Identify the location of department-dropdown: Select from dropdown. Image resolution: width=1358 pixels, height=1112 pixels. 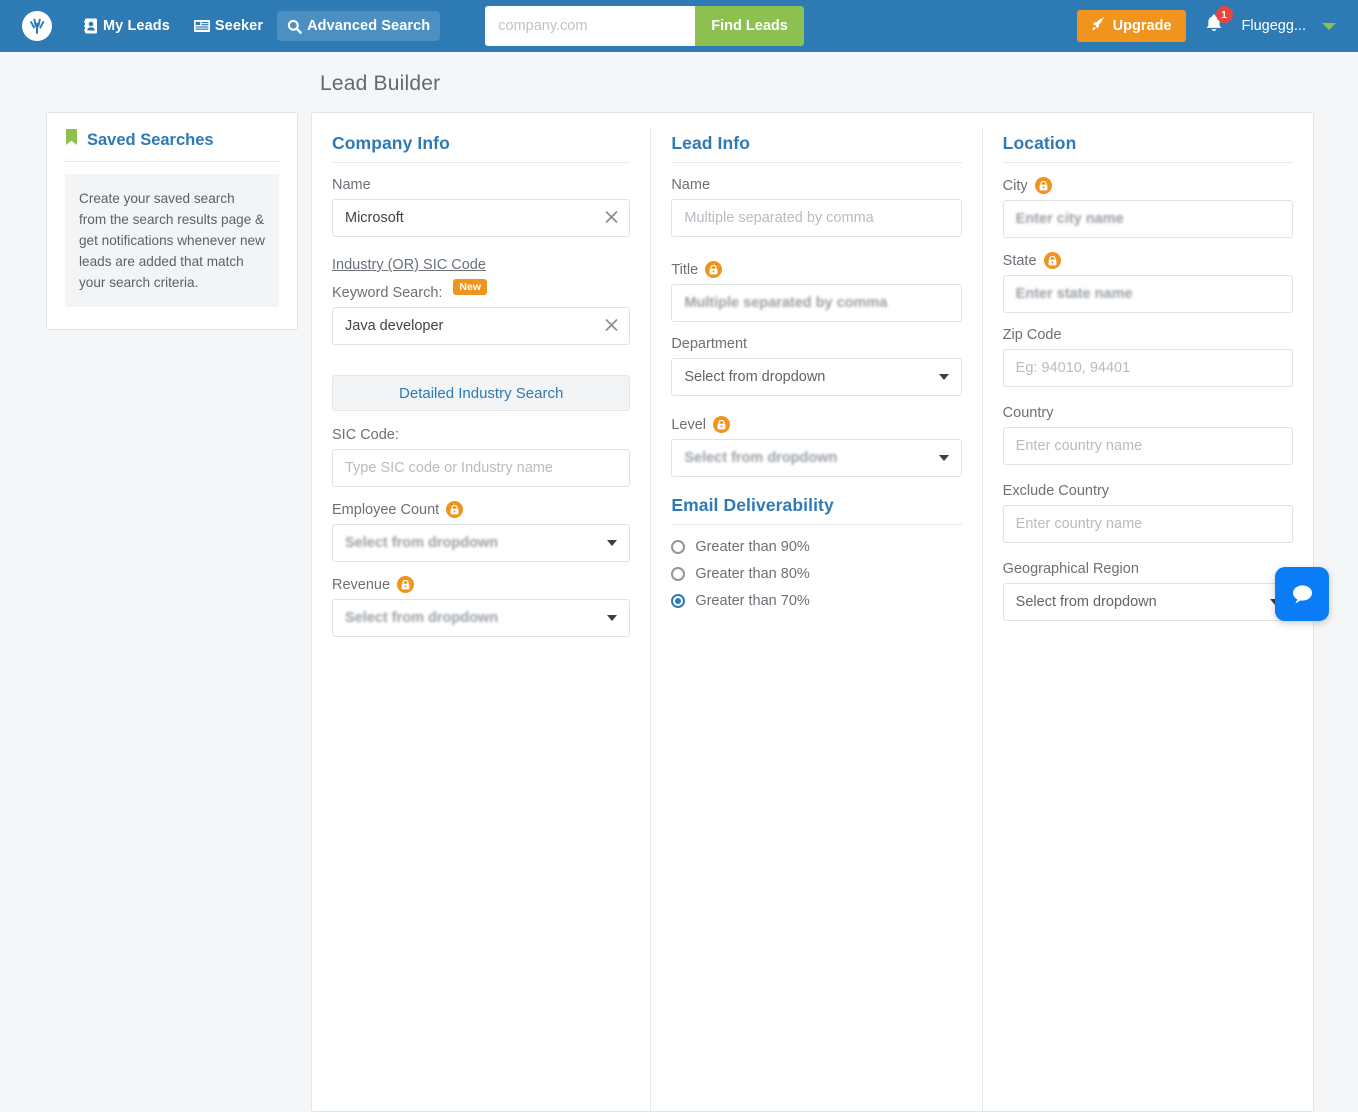
(816, 377).